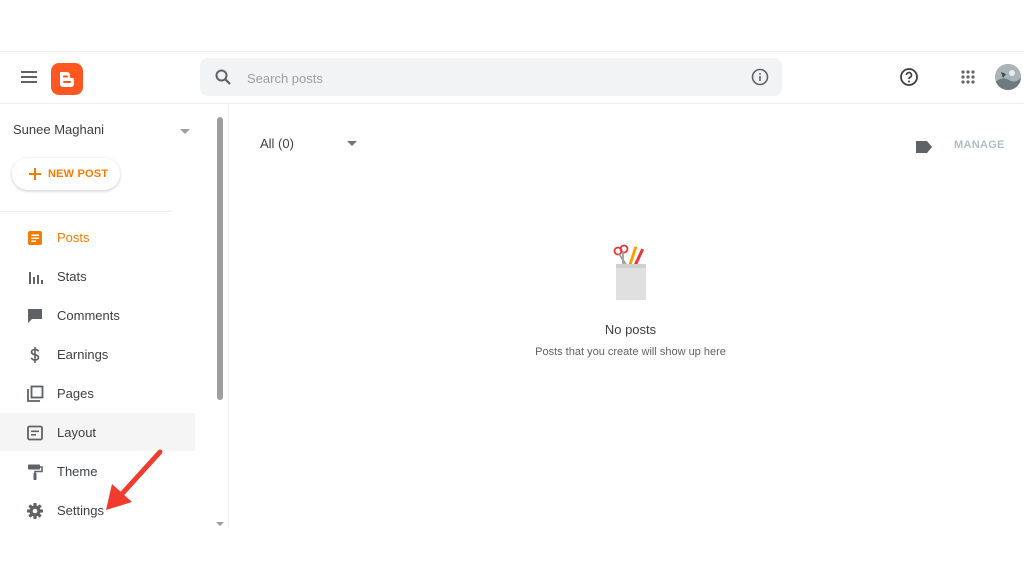 This screenshot has width=1024, height=576. Describe the element at coordinates (77, 432) in the screenshot. I see `sidebar-item-label: Layout` at that location.